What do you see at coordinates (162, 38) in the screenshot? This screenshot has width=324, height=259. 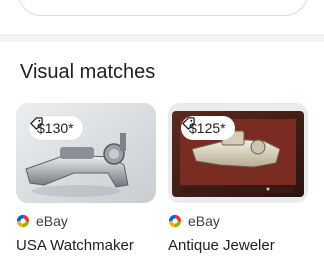 I see `section-divider` at bounding box center [162, 38].